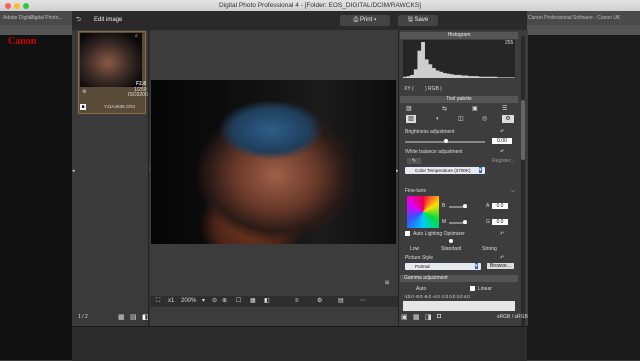 This screenshot has width=640, height=361. I want to click on actual-size-icon: x1, so click(171, 301).